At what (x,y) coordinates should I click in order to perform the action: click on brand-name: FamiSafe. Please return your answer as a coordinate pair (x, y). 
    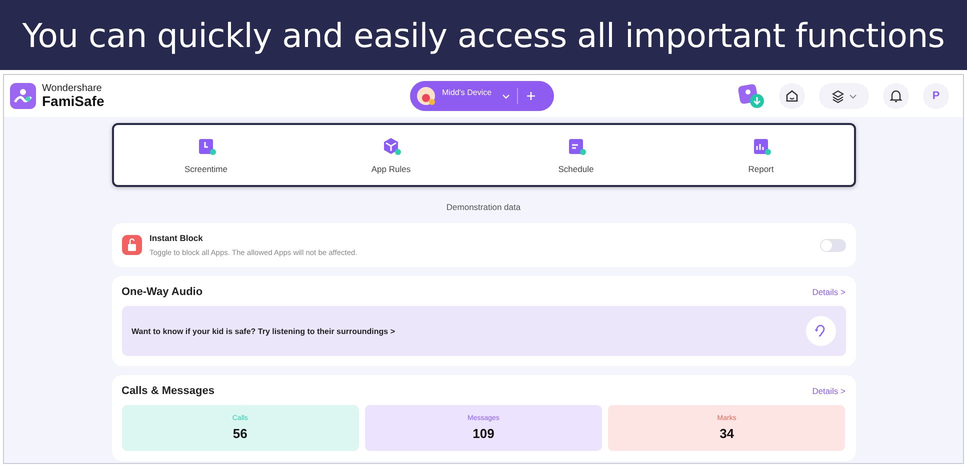
    Looking at the image, I should click on (73, 101).